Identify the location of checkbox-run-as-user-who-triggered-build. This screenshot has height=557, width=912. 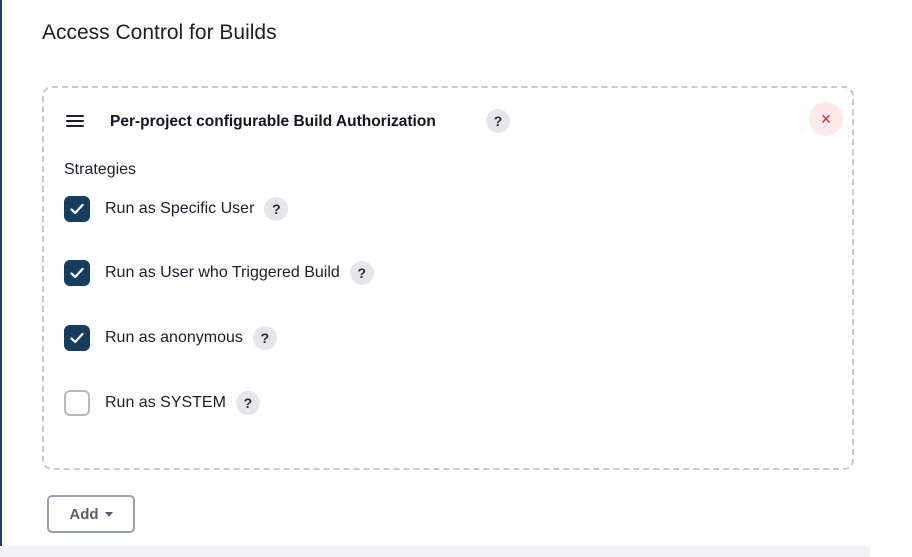
(77, 273).